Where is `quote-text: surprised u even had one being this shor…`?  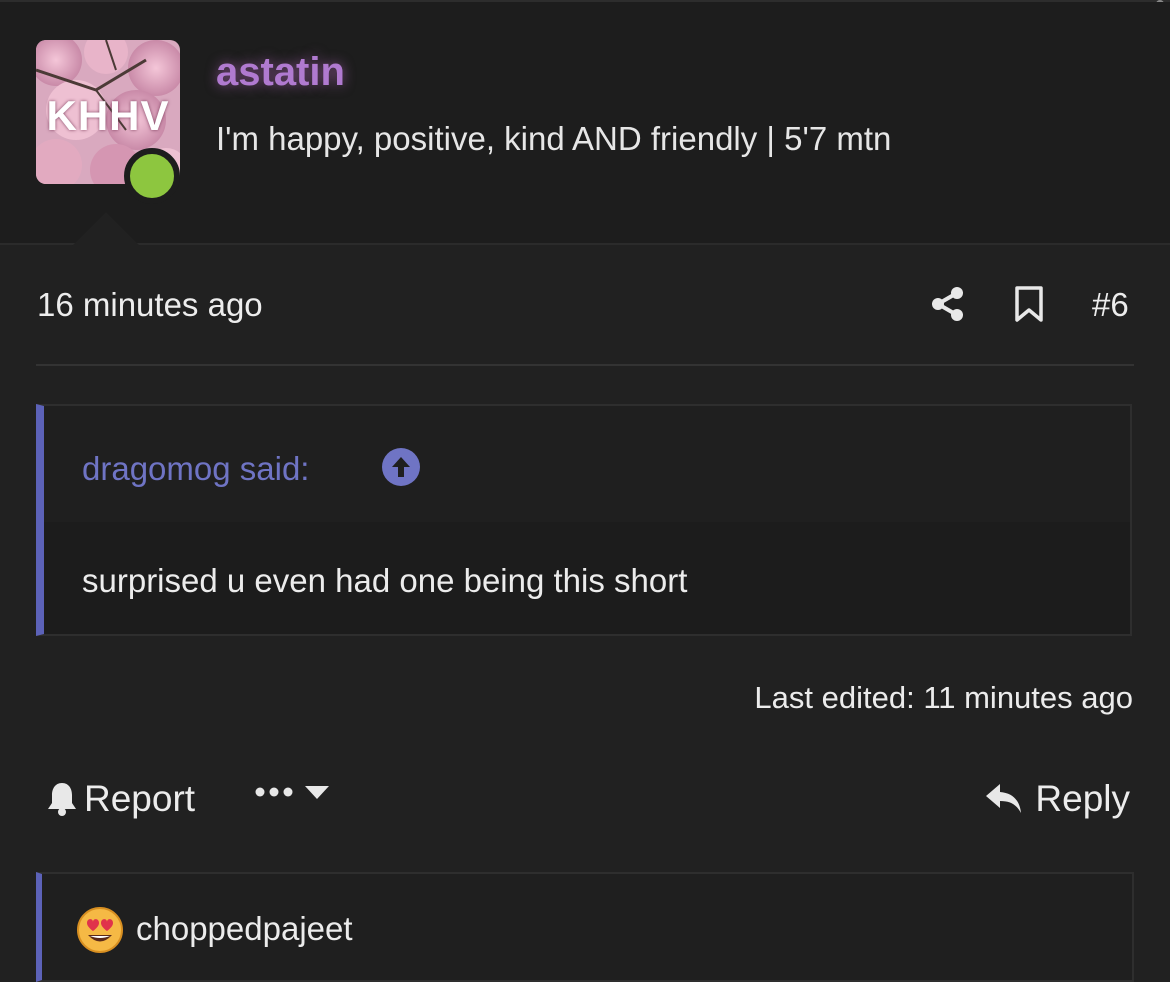
quote-text: surprised u even had one being this shor… is located at coordinates (385, 580).